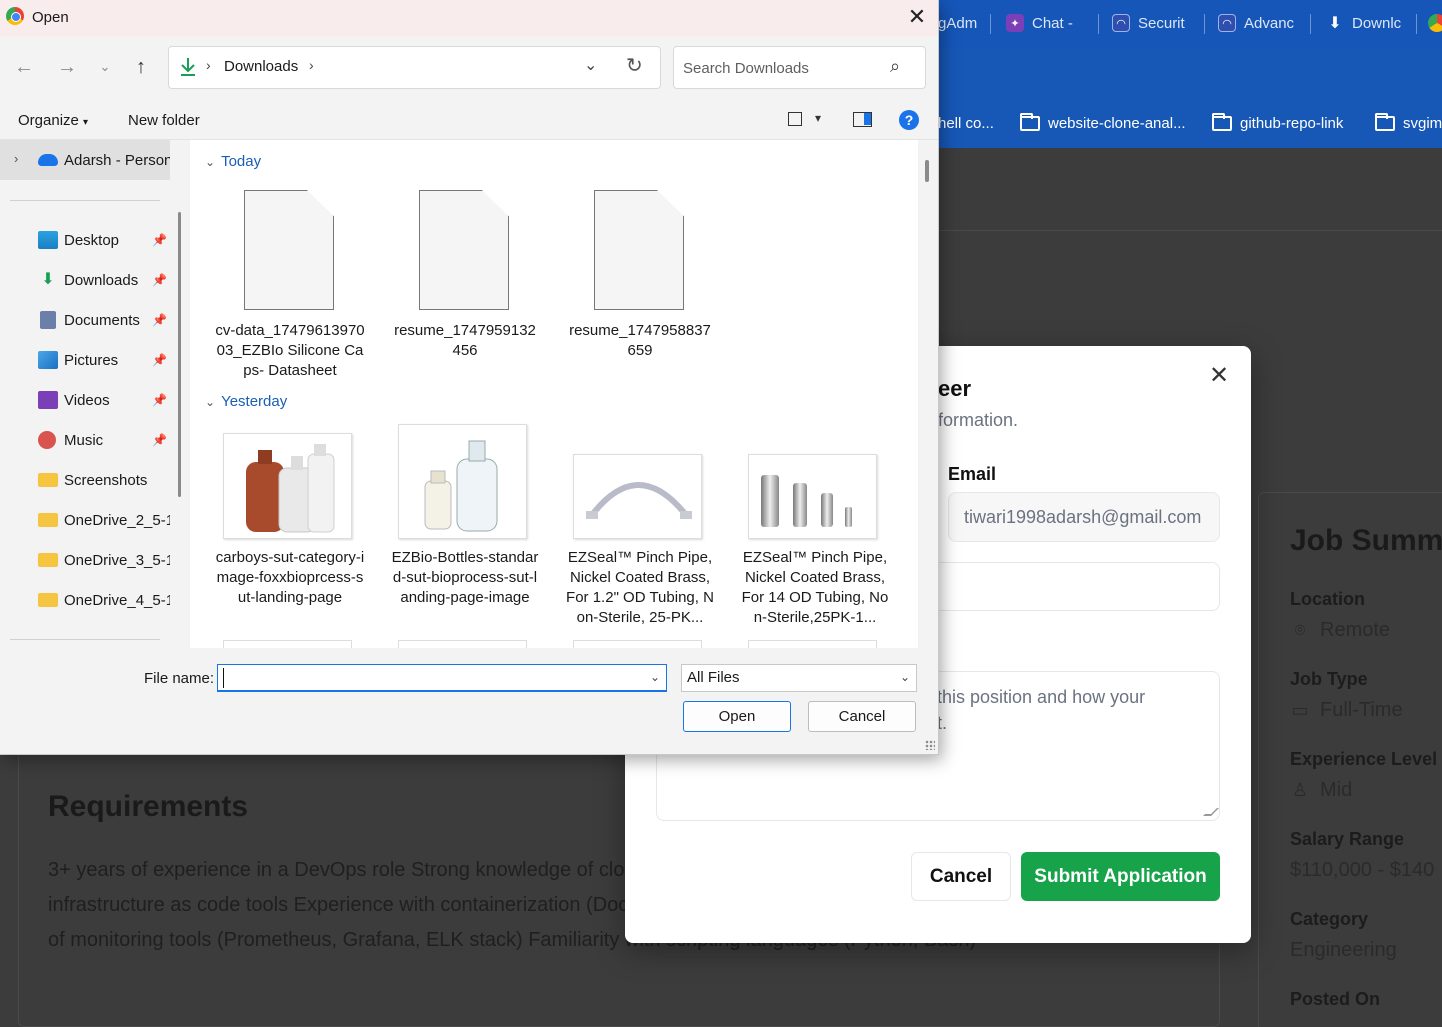 The image size is (1442, 1027). I want to click on group-header-today: ⌄ Today, so click(233, 161).